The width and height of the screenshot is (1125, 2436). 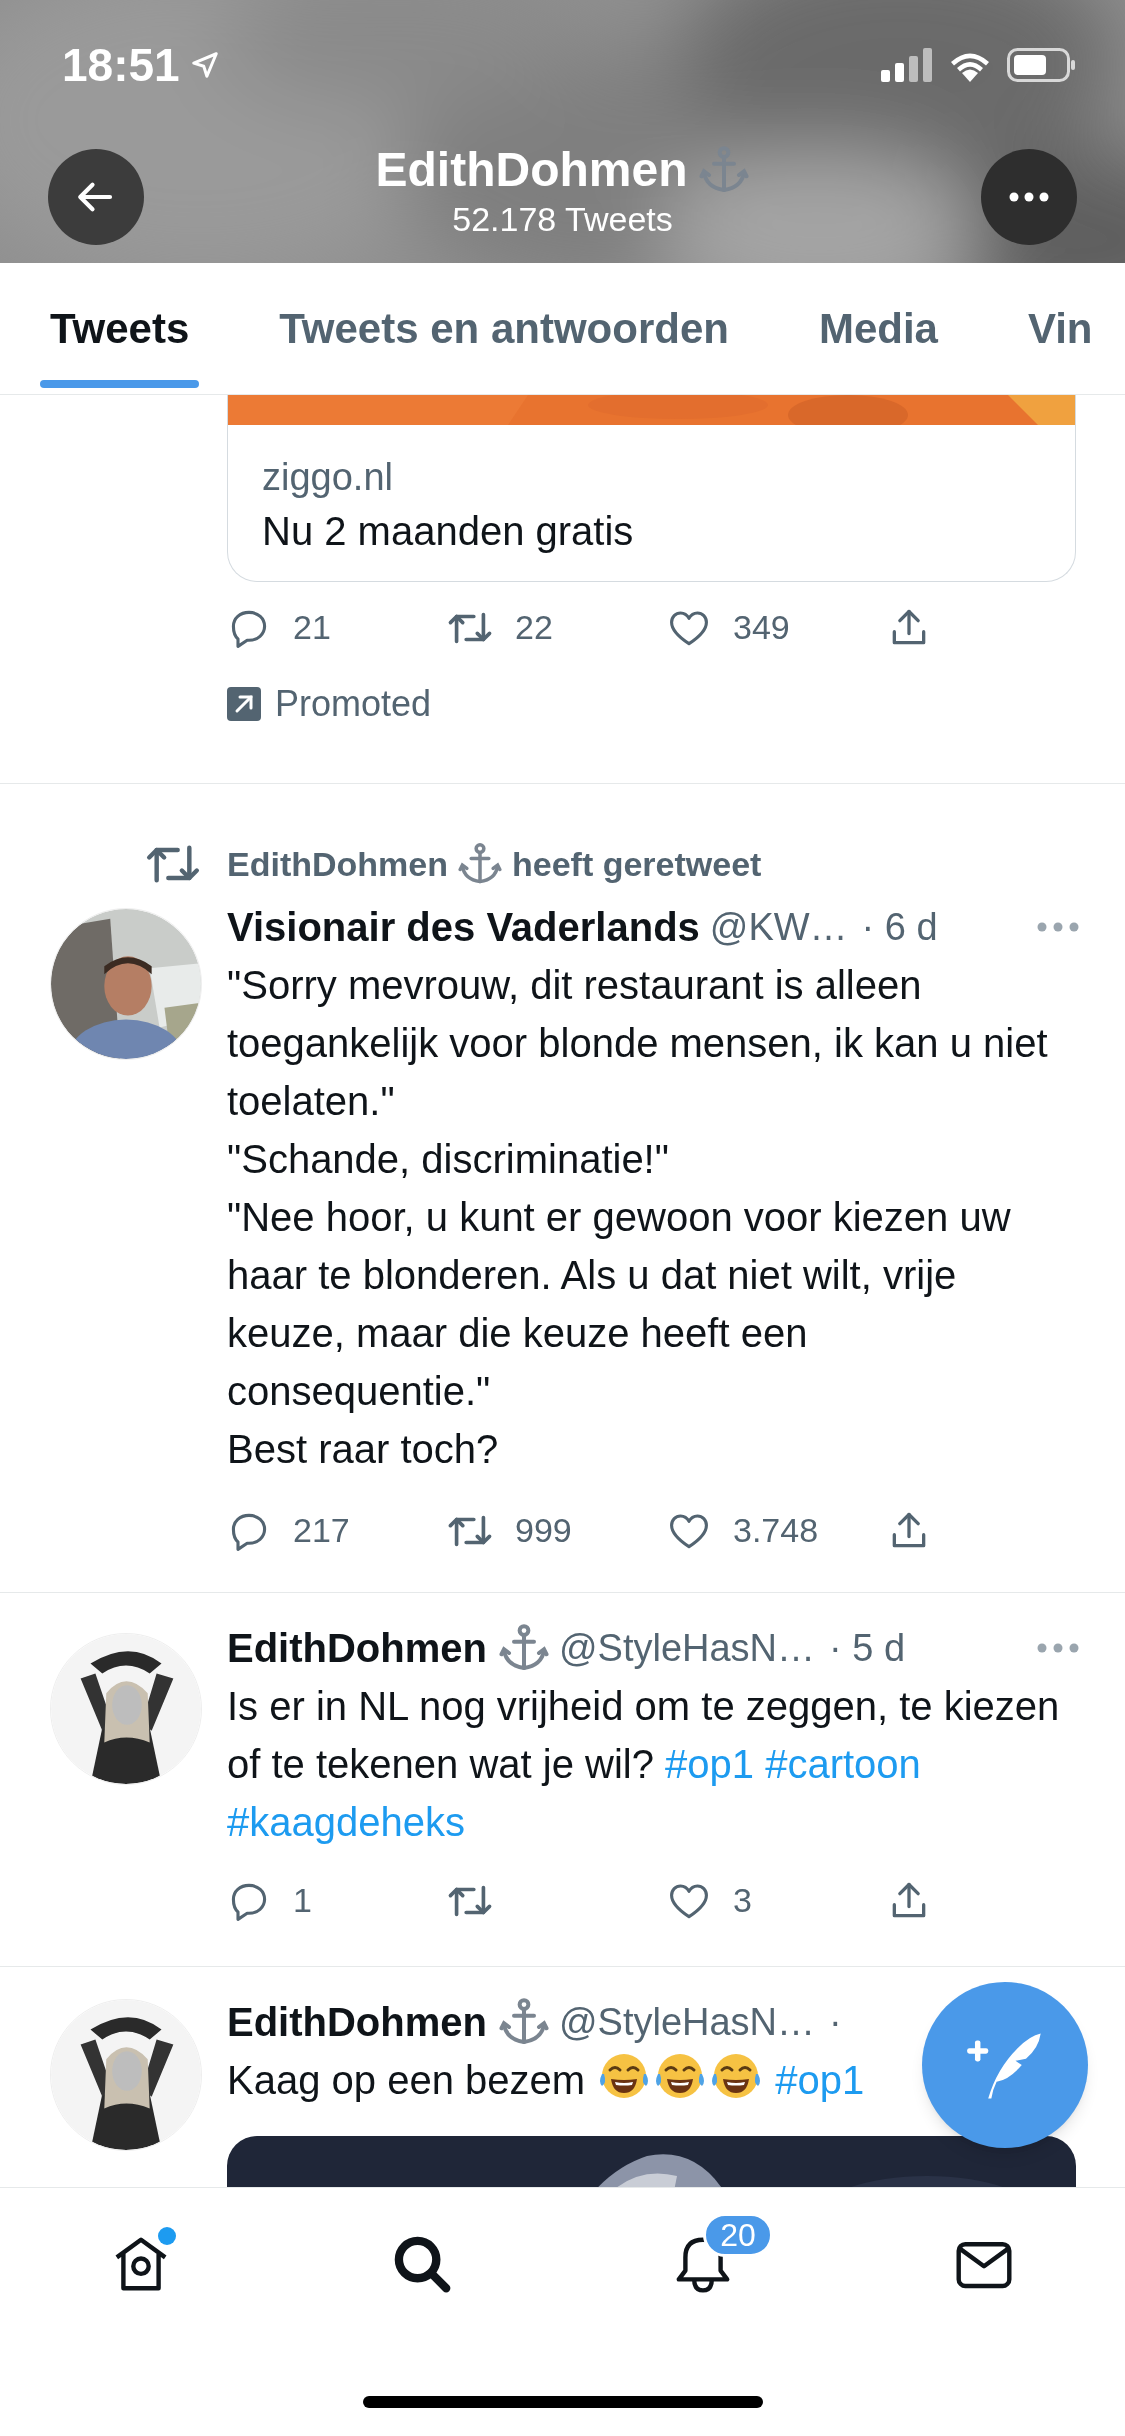 I want to click on clock-time: 18:51, so click(x=121, y=65).